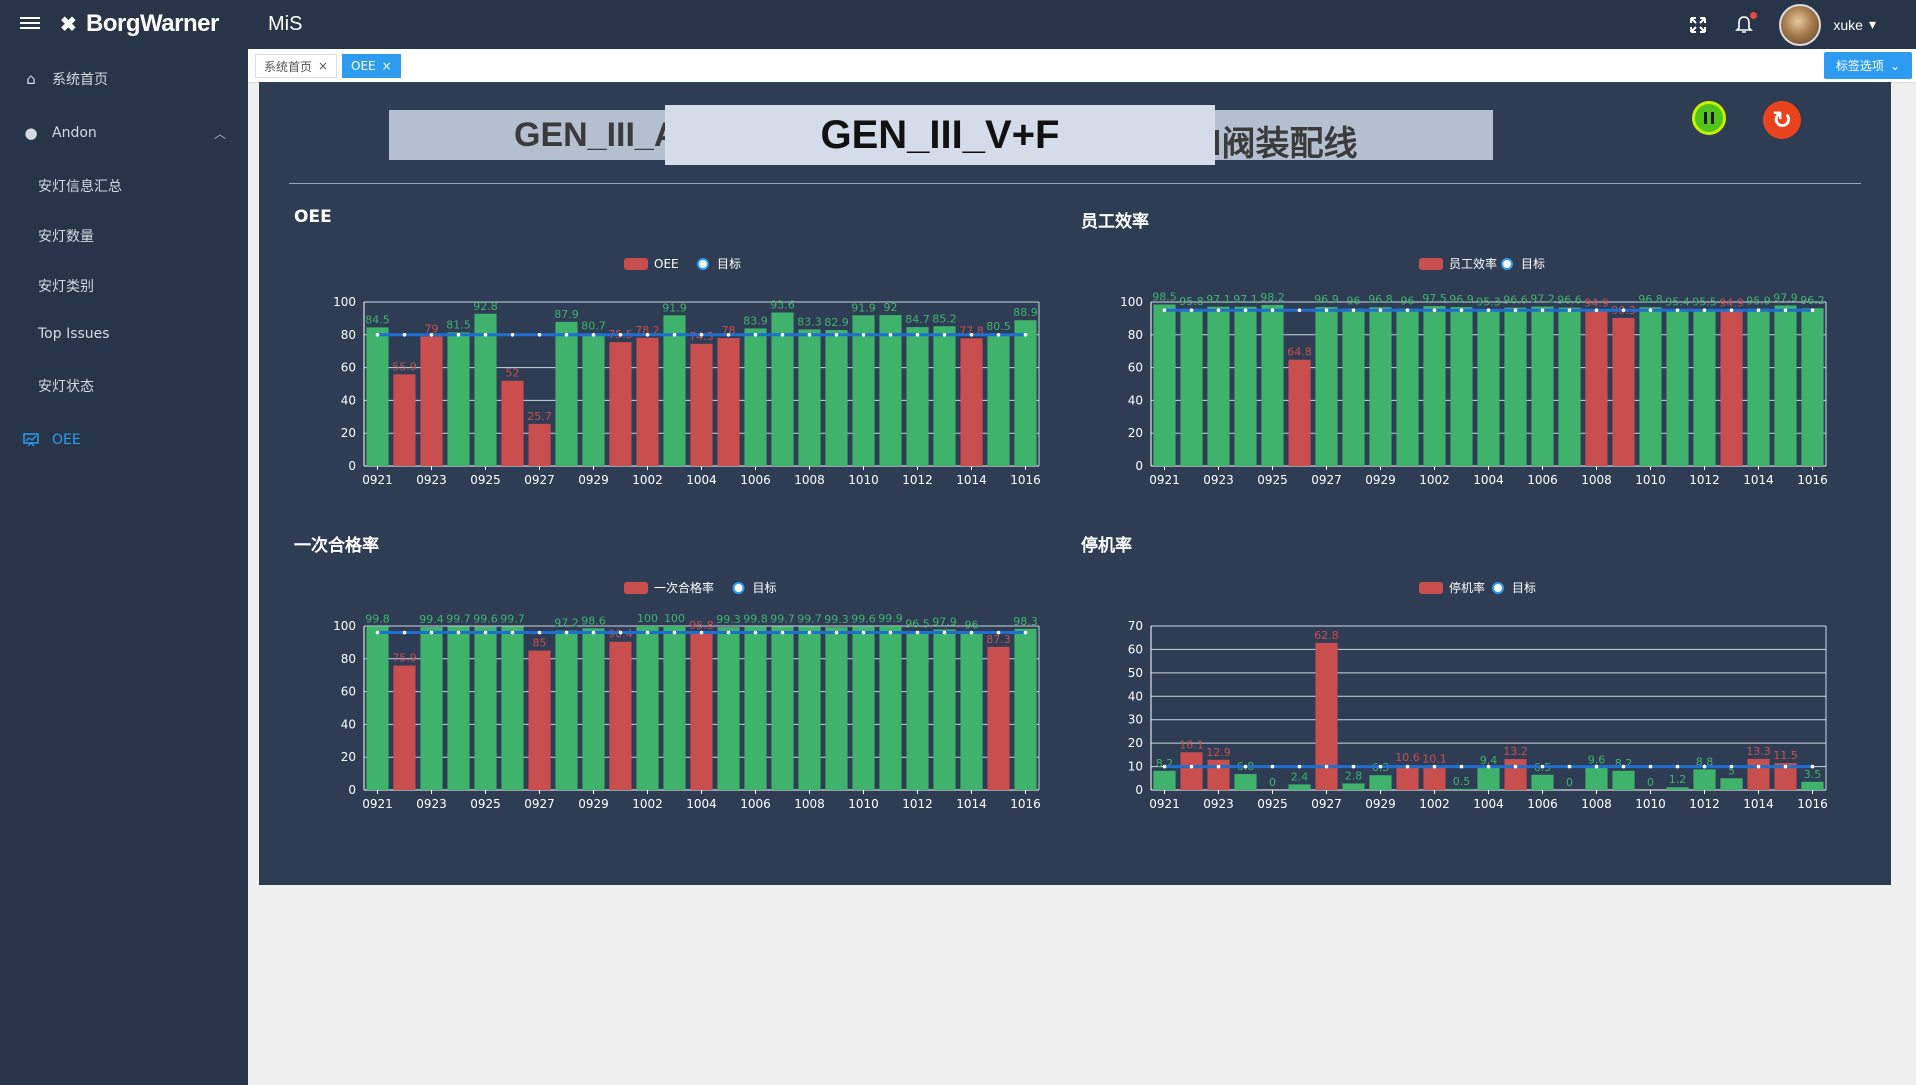 The image size is (1916, 1085). Describe the element at coordinates (1894, 65) in the screenshot. I see `chevron-down-icon: ⌄` at that location.